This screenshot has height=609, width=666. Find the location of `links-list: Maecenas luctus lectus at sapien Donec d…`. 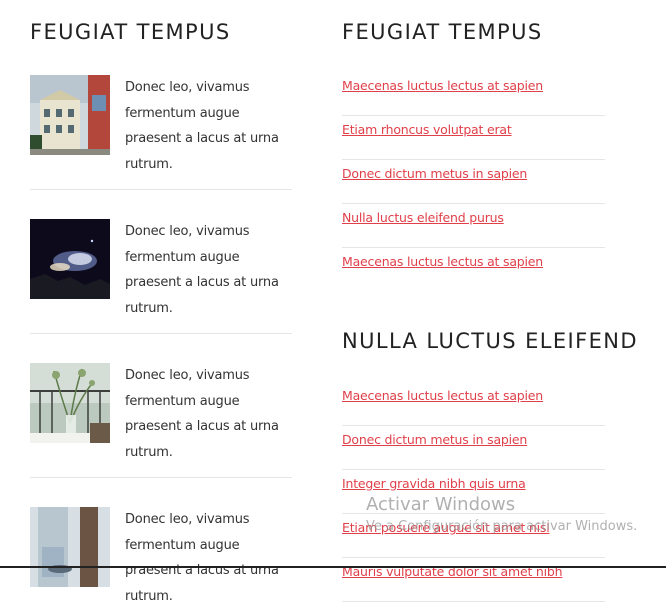

links-list: Maecenas luctus lectus at sapien Donec d… is located at coordinates (473, 492).